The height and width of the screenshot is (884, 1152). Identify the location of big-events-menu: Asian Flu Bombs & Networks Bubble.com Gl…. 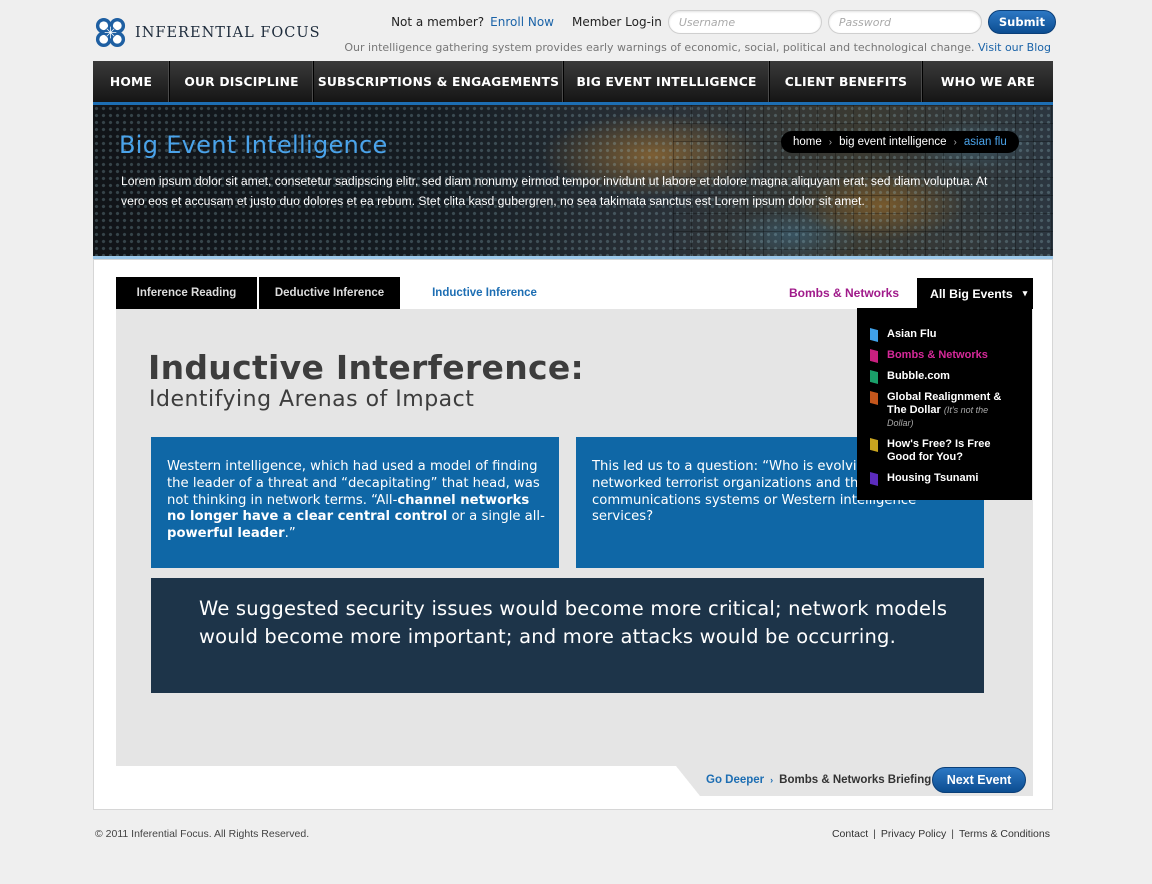
(944, 404).